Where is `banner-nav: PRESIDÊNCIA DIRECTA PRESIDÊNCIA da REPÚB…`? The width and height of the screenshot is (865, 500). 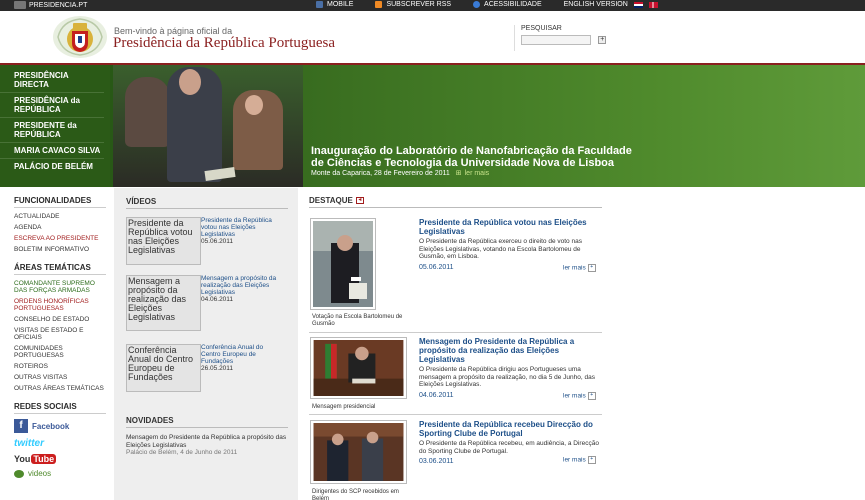
banner-nav: PRESIDÊNCIA DIRECTA PRESIDÊNCIA da REPÚB… is located at coordinates (55, 126).